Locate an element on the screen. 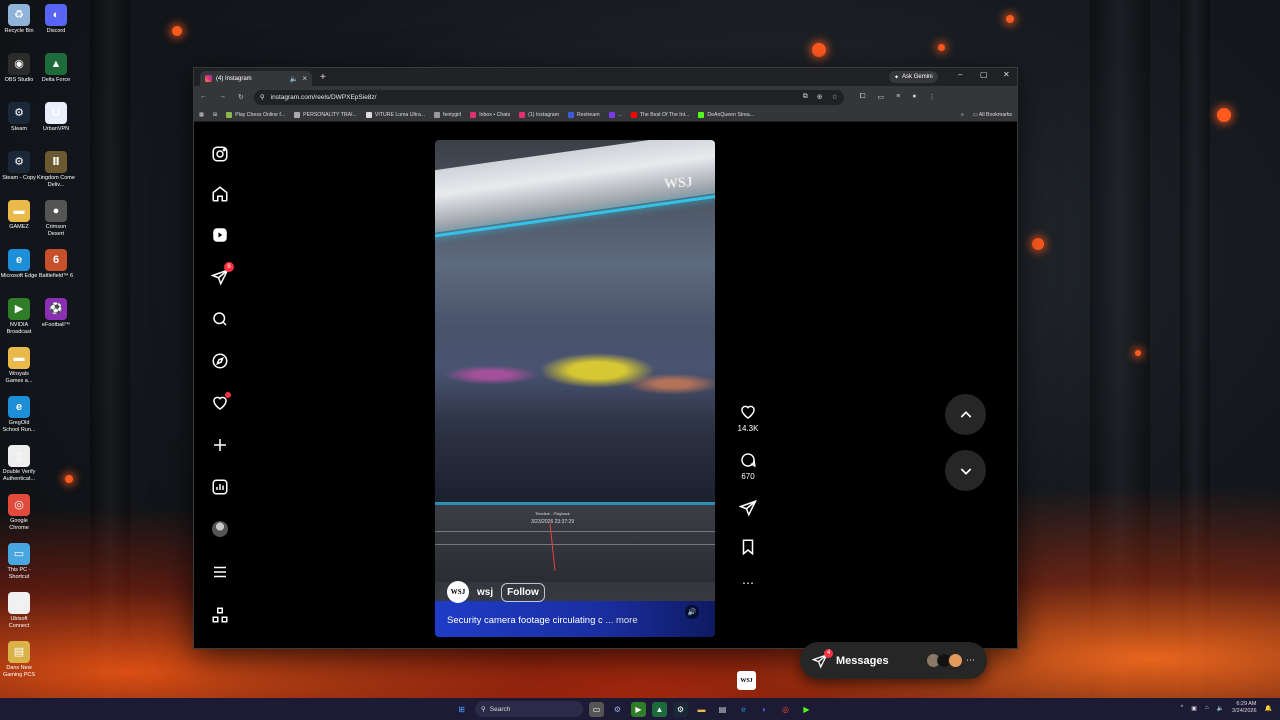  audio-thumbnail: WSJ is located at coordinates (746, 680).